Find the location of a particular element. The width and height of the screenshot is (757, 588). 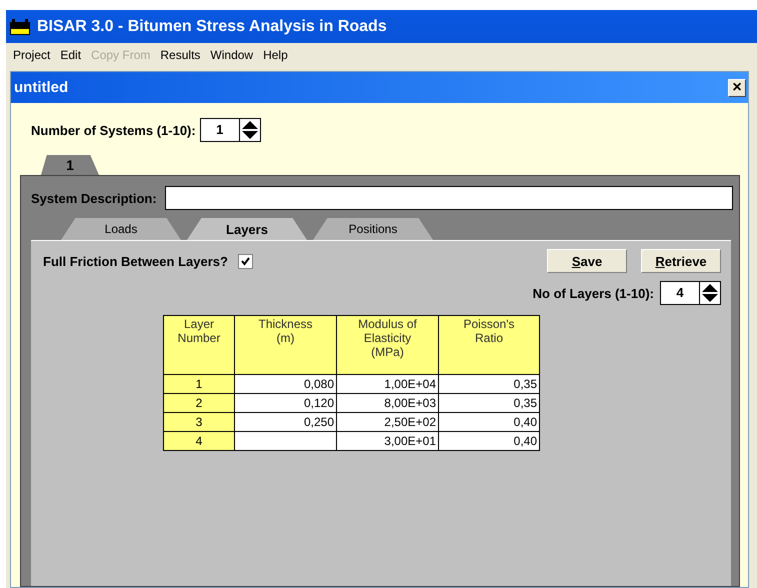

menu-item: Edit is located at coordinates (70, 55).